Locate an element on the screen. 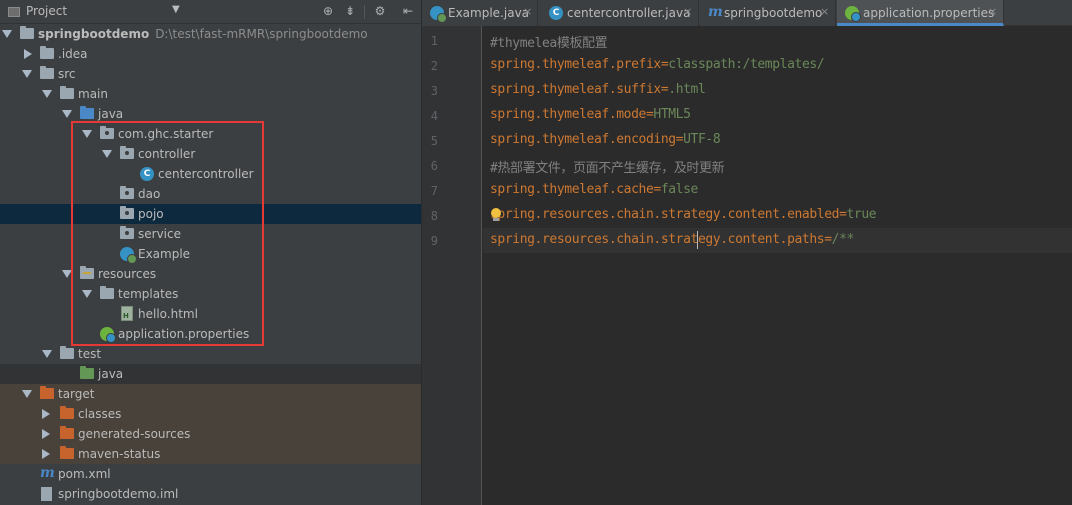 This screenshot has width=1072, height=505. comment-text: #thymelea模板配置 is located at coordinates (549, 43).